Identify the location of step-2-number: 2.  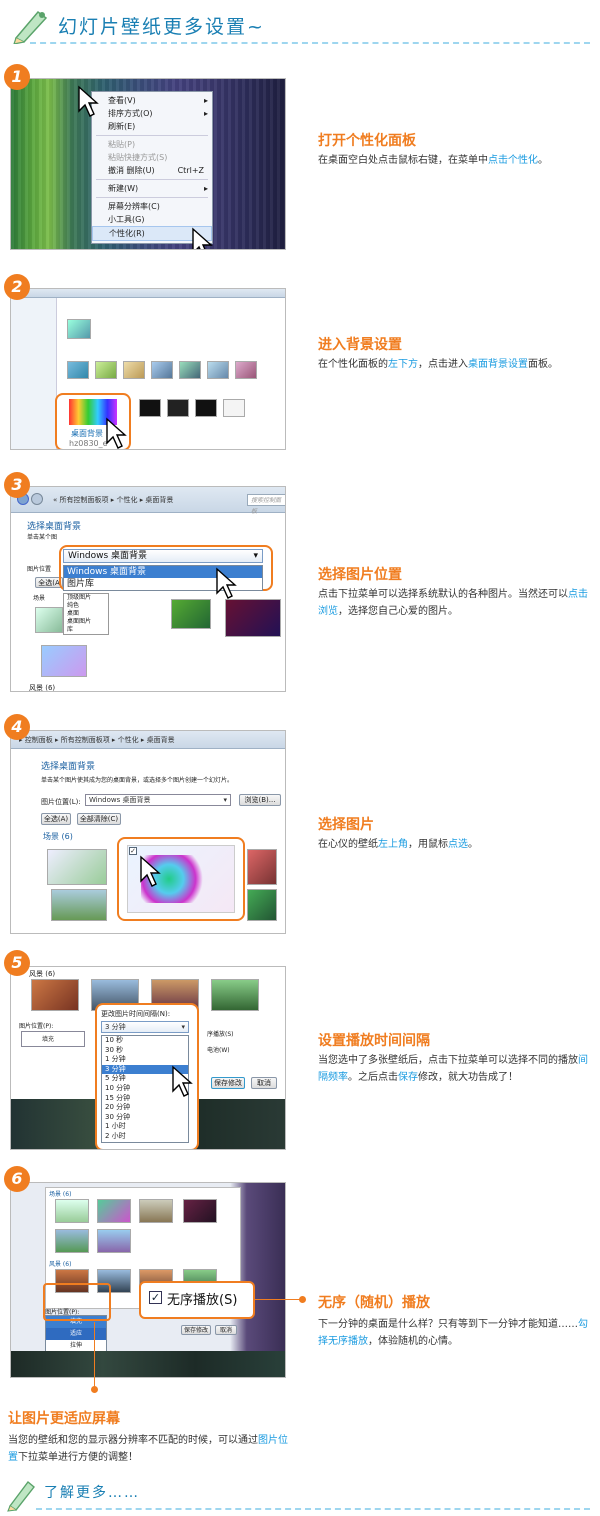
(17, 287).